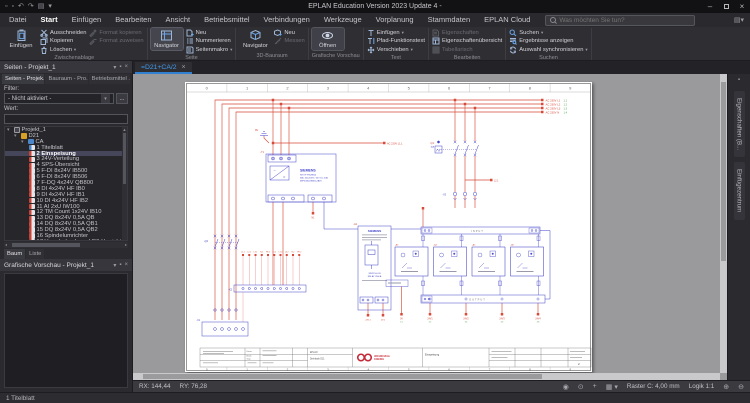 This screenshot has width=750, height=403. I want to click on dock-options-icon: ▪, so click(739, 80).